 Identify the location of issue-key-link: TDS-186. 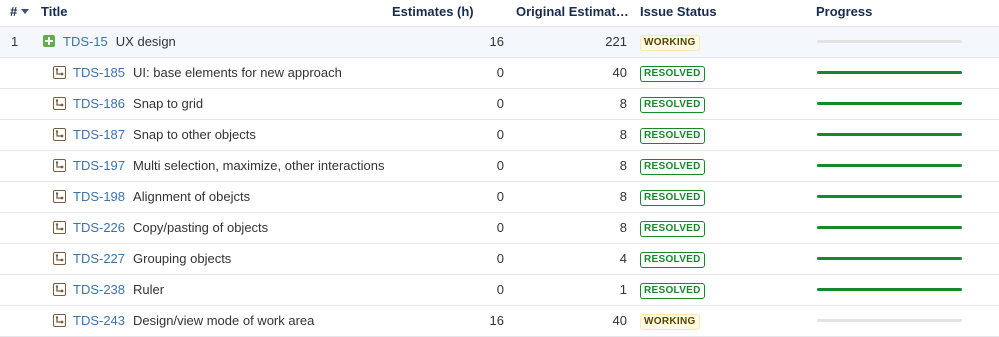
(99, 103).